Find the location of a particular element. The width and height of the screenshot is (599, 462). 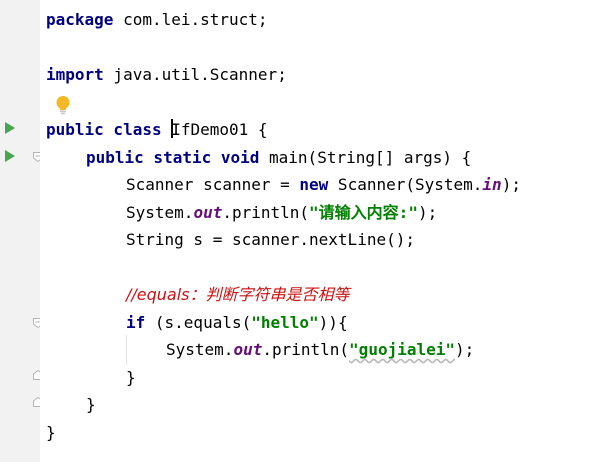

keyword: if is located at coordinates (136, 322).